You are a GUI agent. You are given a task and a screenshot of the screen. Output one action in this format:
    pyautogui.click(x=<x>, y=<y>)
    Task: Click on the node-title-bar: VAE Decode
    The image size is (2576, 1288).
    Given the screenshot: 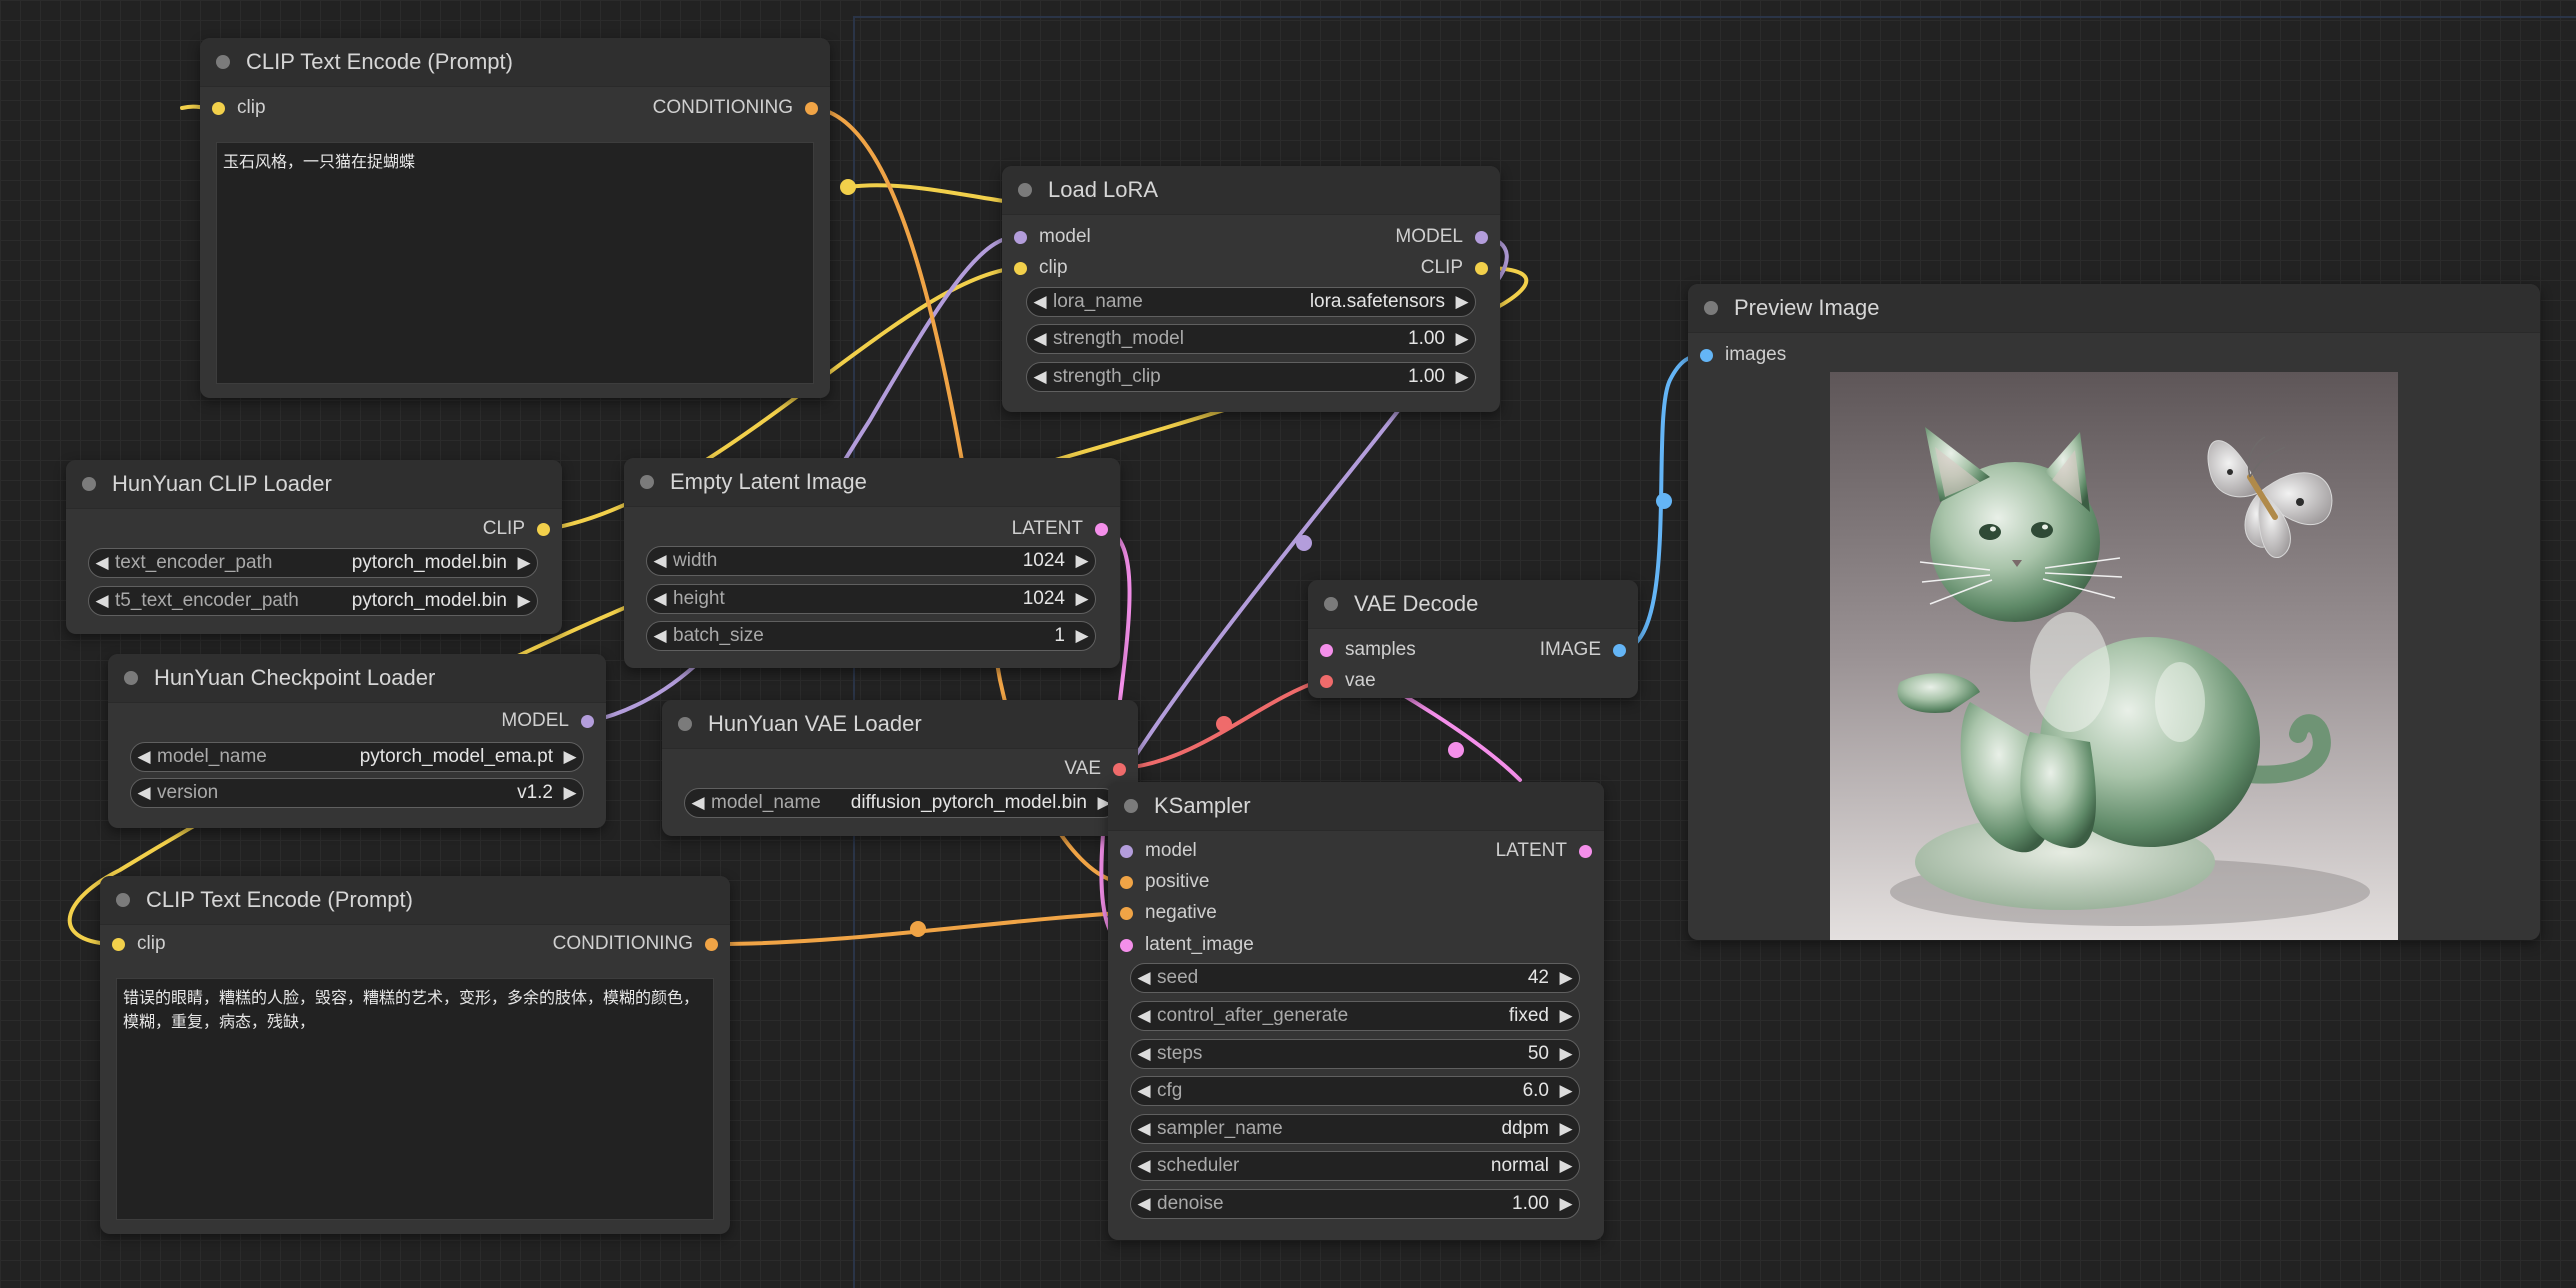 What is the action you would take?
    pyautogui.click(x=1473, y=604)
    